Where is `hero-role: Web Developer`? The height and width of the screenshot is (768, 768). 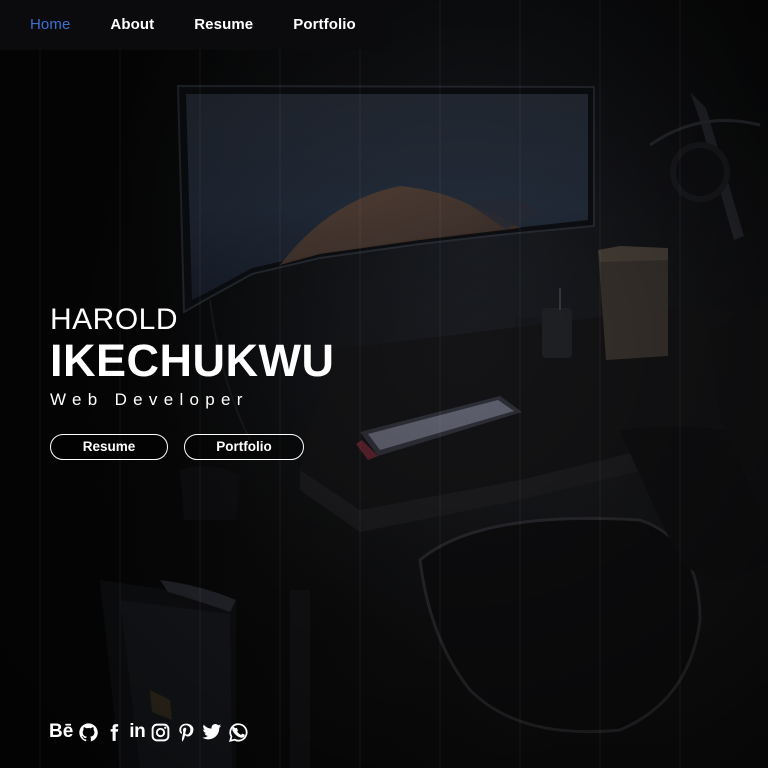
hero-role: Web Developer is located at coordinates (149, 399).